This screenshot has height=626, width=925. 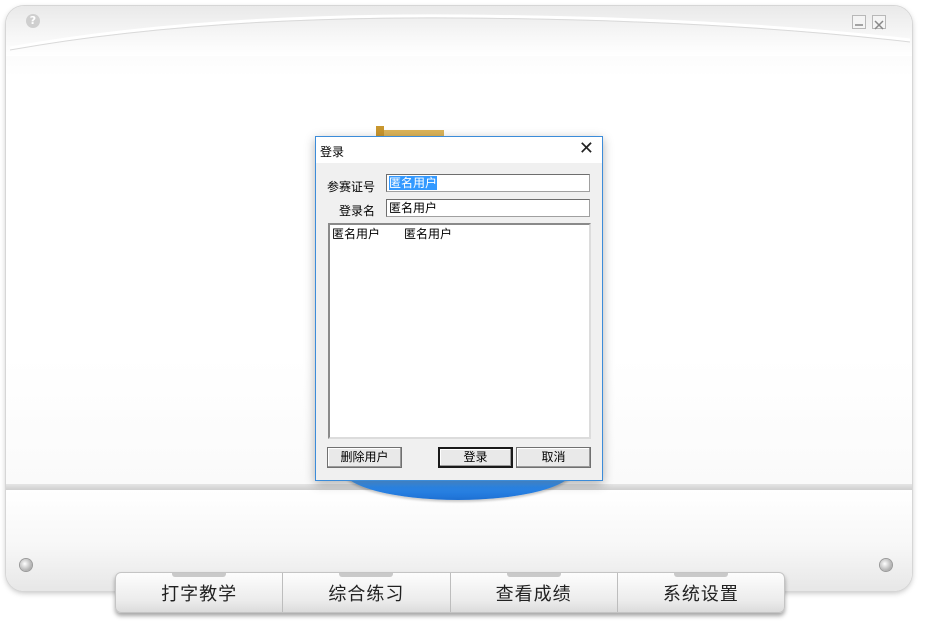 I want to click on close-button, so click(x=879, y=22).